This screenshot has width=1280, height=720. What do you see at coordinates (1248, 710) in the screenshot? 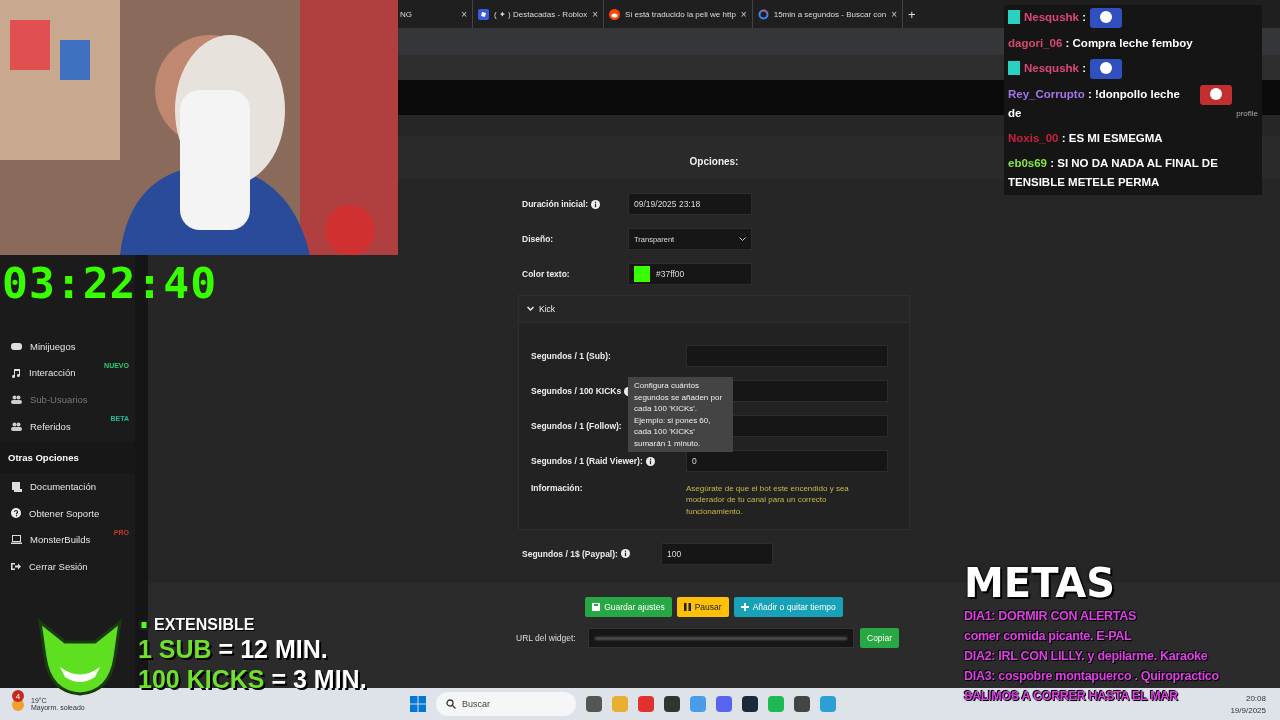
I see `clock-date: 19/9/2025` at bounding box center [1248, 710].